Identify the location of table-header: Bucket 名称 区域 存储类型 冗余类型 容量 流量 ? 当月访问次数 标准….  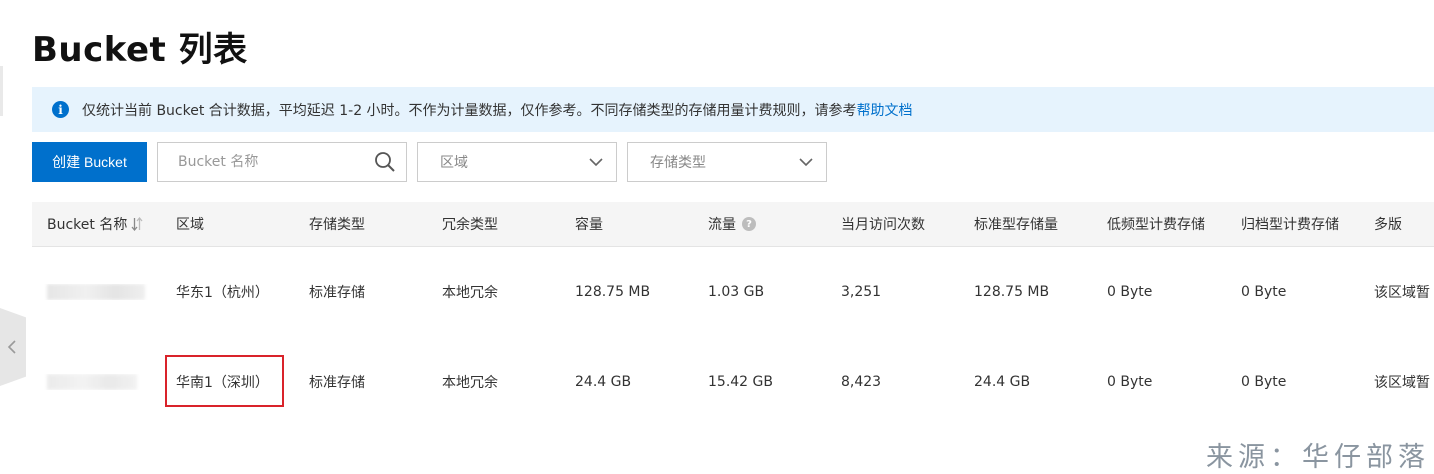
(733, 224).